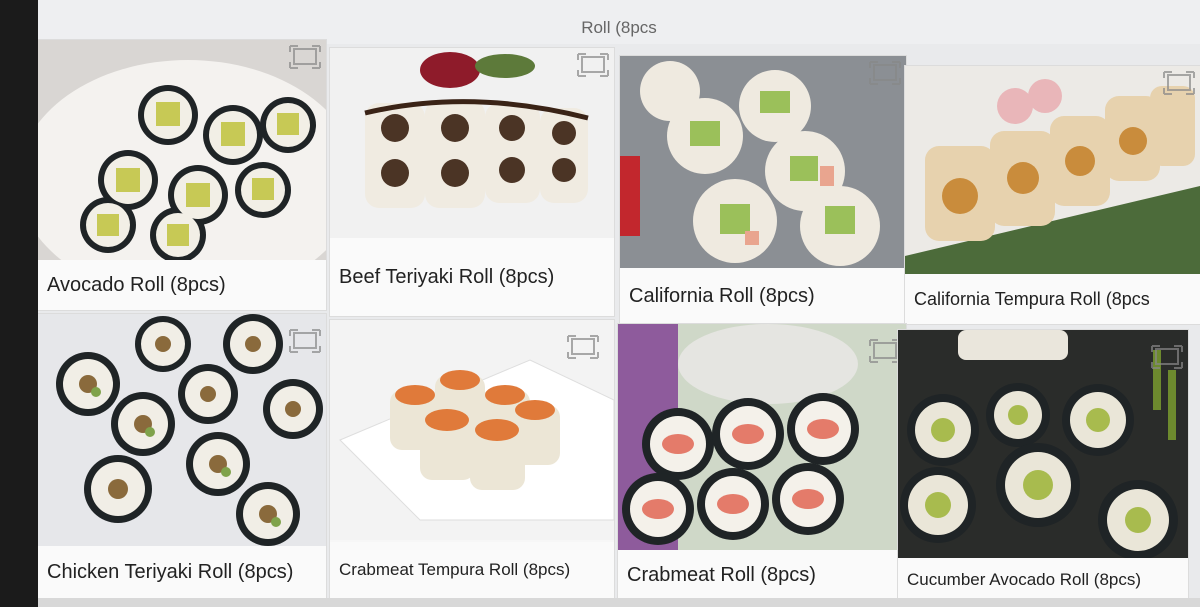 This screenshot has width=1200, height=607. What do you see at coordinates (619, 602) in the screenshot?
I see `next-row-edge` at bounding box center [619, 602].